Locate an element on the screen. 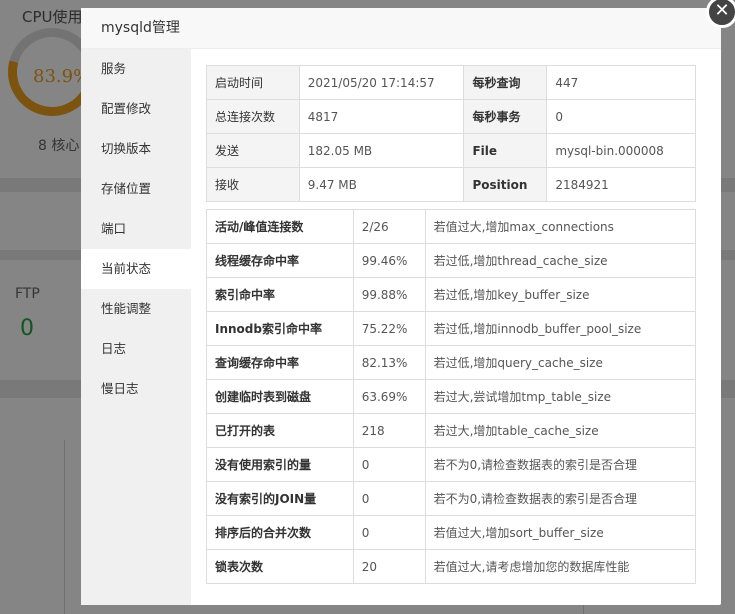 The image size is (735, 614). info-label: Position is located at coordinates (505, 184).